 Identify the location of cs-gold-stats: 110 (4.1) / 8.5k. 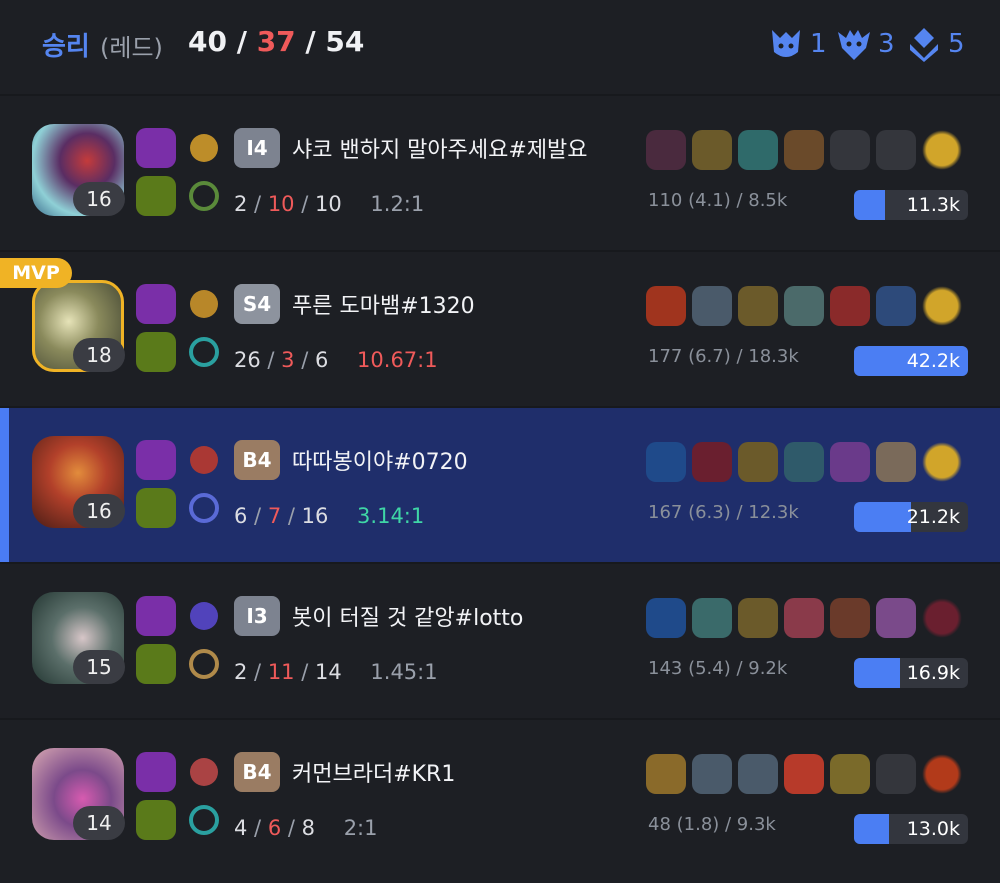
(718, 200).